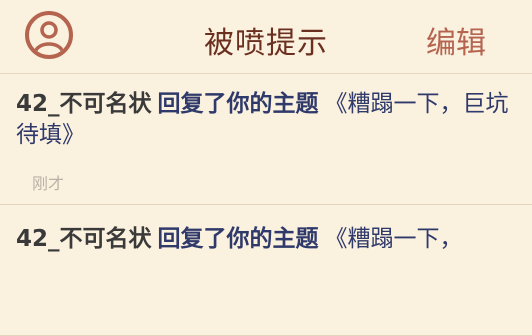 The width and height of the screenshot is (532, 336). Describe the element at coordinates (456, 40) in the screenshot. I see `edit-button: 编辑` at that location.